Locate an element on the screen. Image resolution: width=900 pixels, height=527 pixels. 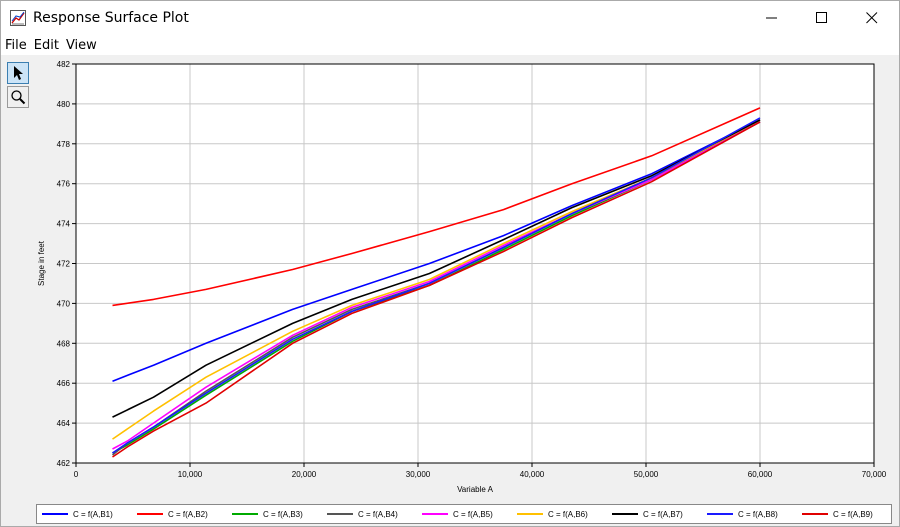
legend-item-b2: C = f(A,B2) is located at coordinates (179, 514).